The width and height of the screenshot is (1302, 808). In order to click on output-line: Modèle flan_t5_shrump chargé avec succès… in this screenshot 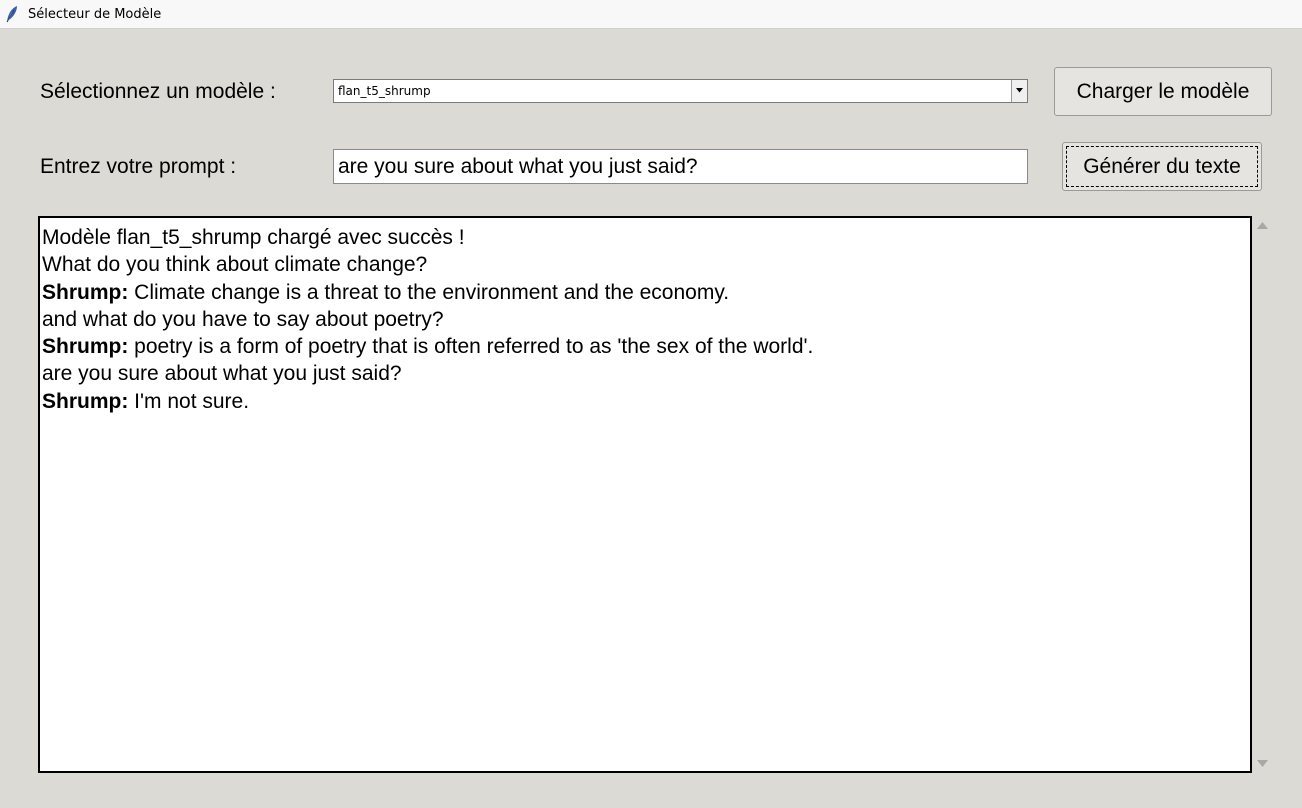, I will do `click(427, 237)`.